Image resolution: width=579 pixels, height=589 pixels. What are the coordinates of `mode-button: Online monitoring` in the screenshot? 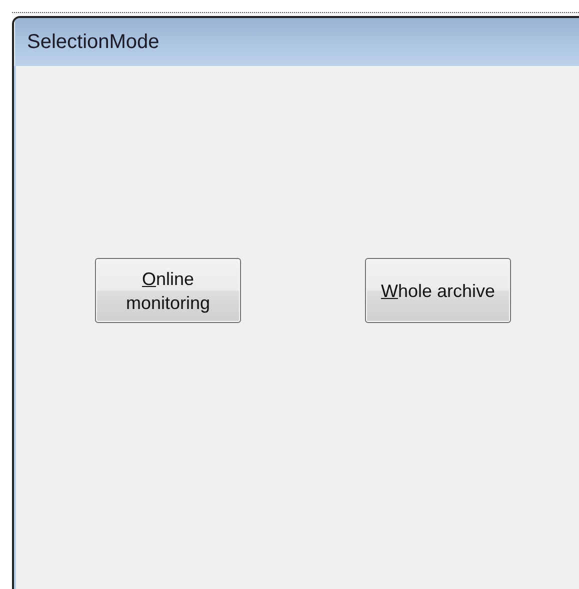 It's located at (168, 290).